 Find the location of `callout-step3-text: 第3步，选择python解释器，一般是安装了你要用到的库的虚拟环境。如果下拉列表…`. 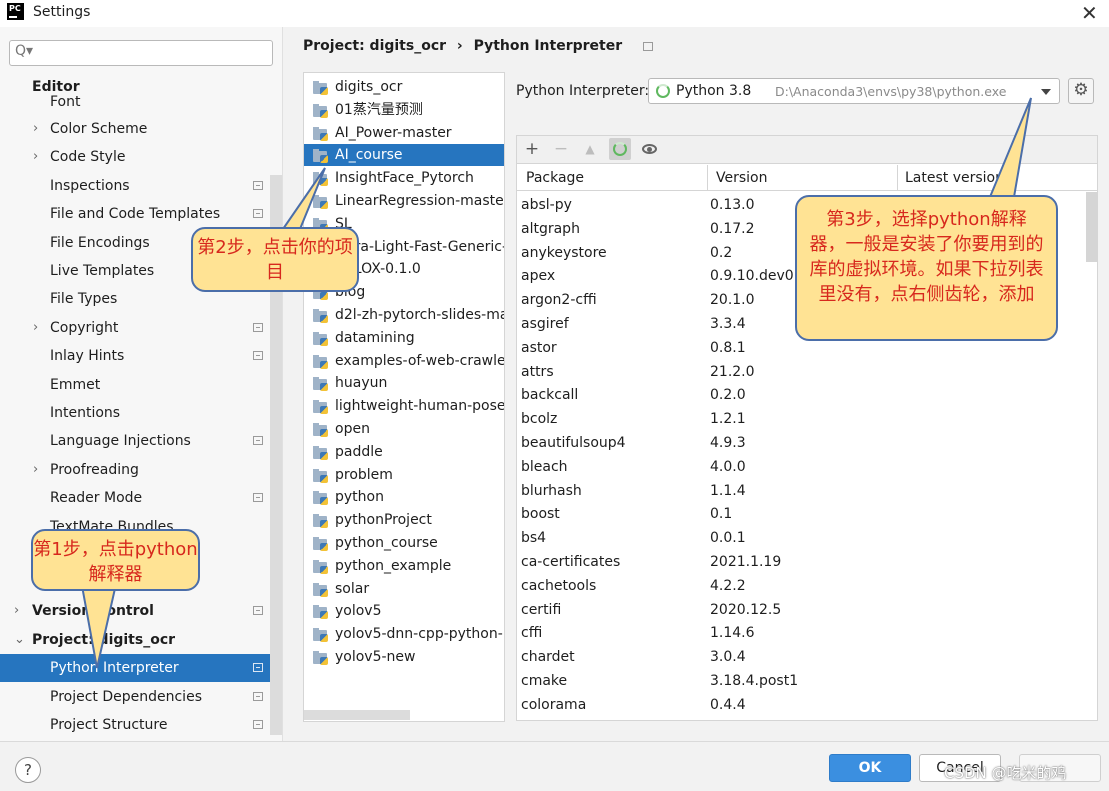

callout-step3-text: 第3步，选择python解释器，一般是安装了你要用到的库的虚拟环境。如果下拉列表… is located at coordinates (926, 257).